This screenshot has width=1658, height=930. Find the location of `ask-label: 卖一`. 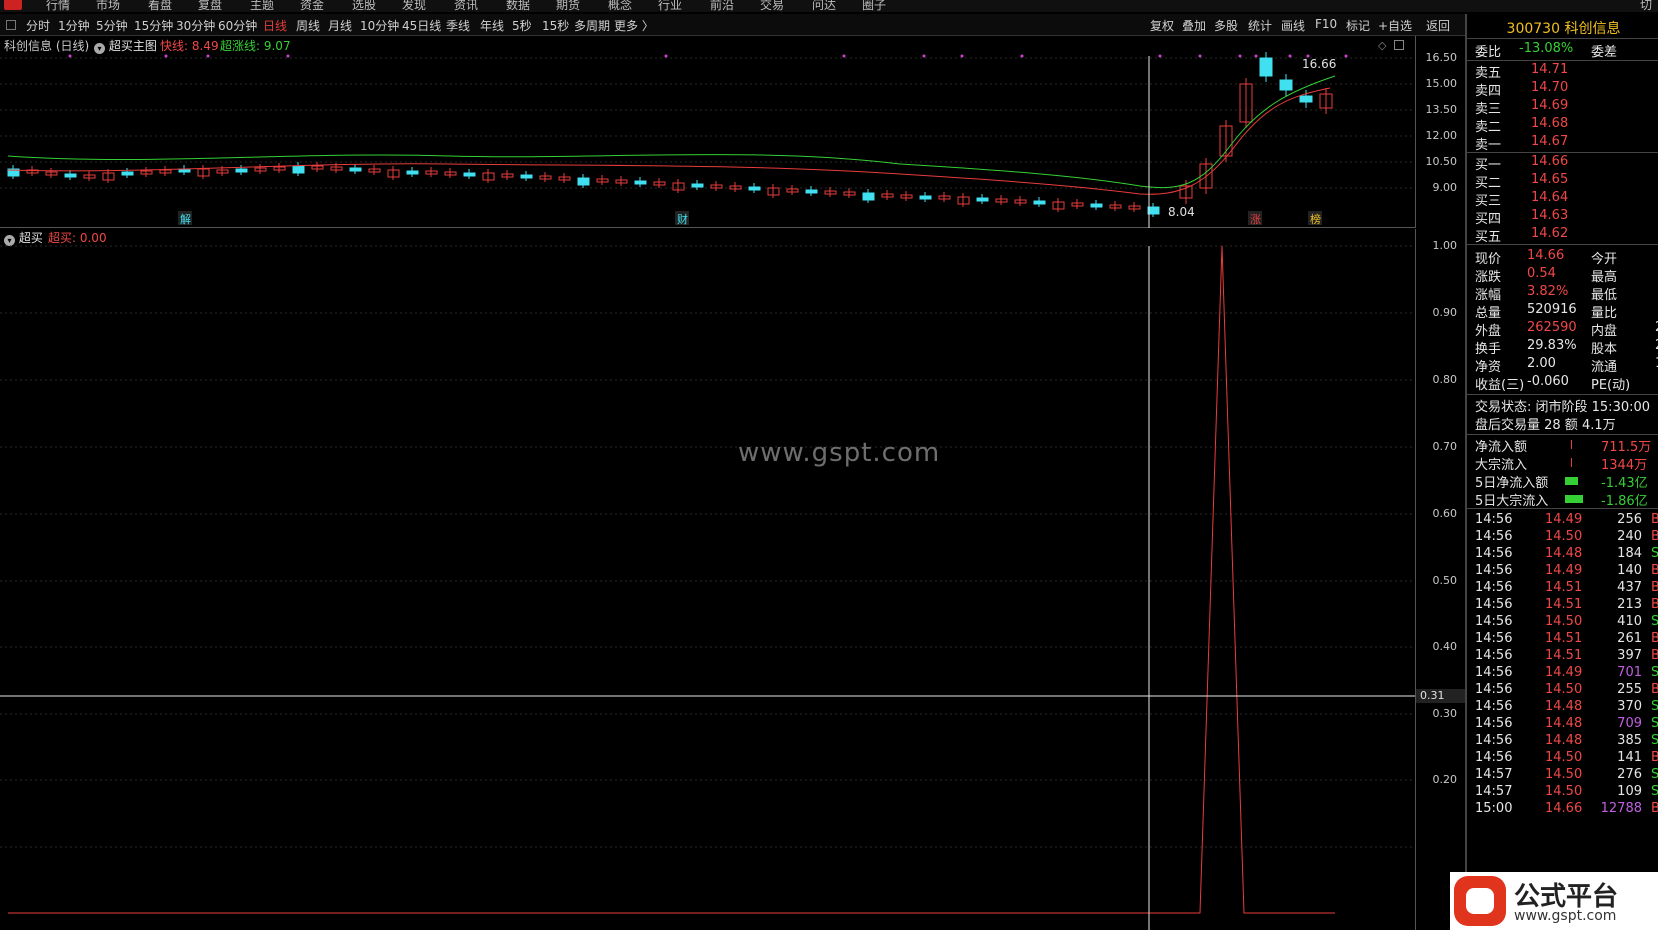

ask-label: 卖一 is located at coordinates (1488, 145).